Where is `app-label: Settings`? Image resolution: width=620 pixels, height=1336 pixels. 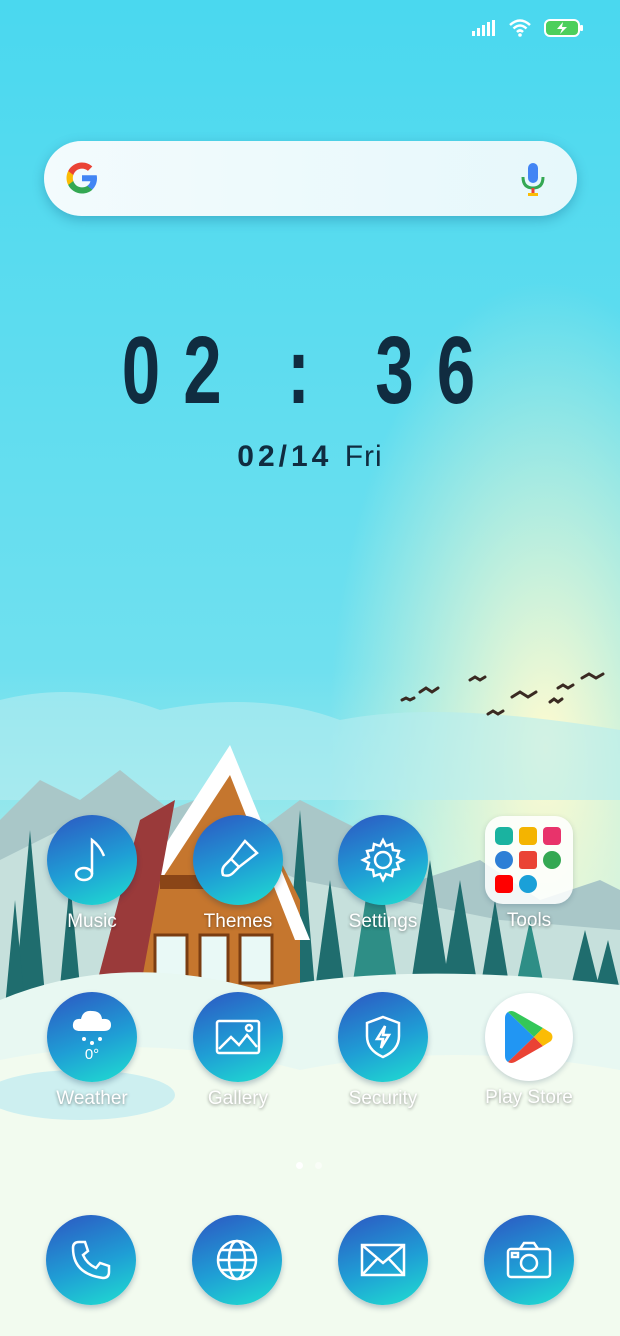
app-label: Settings is located at coordinates (383, 921).